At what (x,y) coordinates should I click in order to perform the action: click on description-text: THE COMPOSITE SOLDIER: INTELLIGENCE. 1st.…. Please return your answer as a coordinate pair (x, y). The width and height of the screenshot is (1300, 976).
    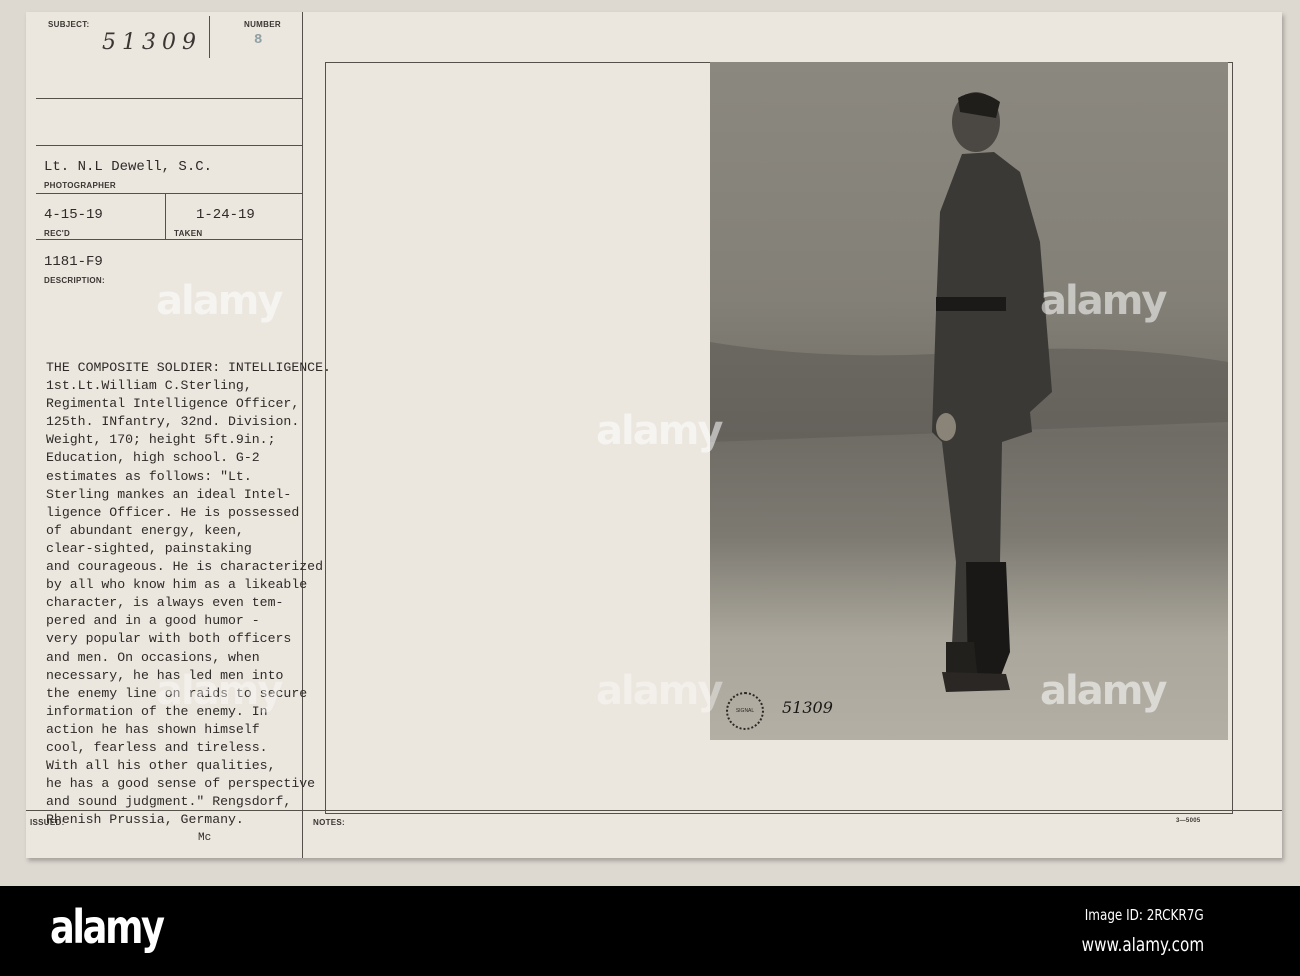
    Looking at the image, I should click on (188, 594).